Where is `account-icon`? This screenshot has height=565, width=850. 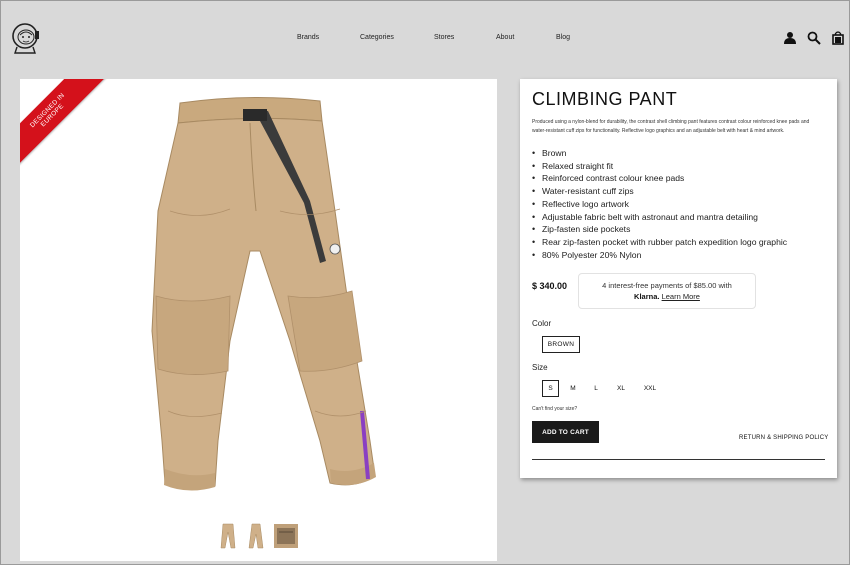 account-icon is located at coordinates (790, 38).